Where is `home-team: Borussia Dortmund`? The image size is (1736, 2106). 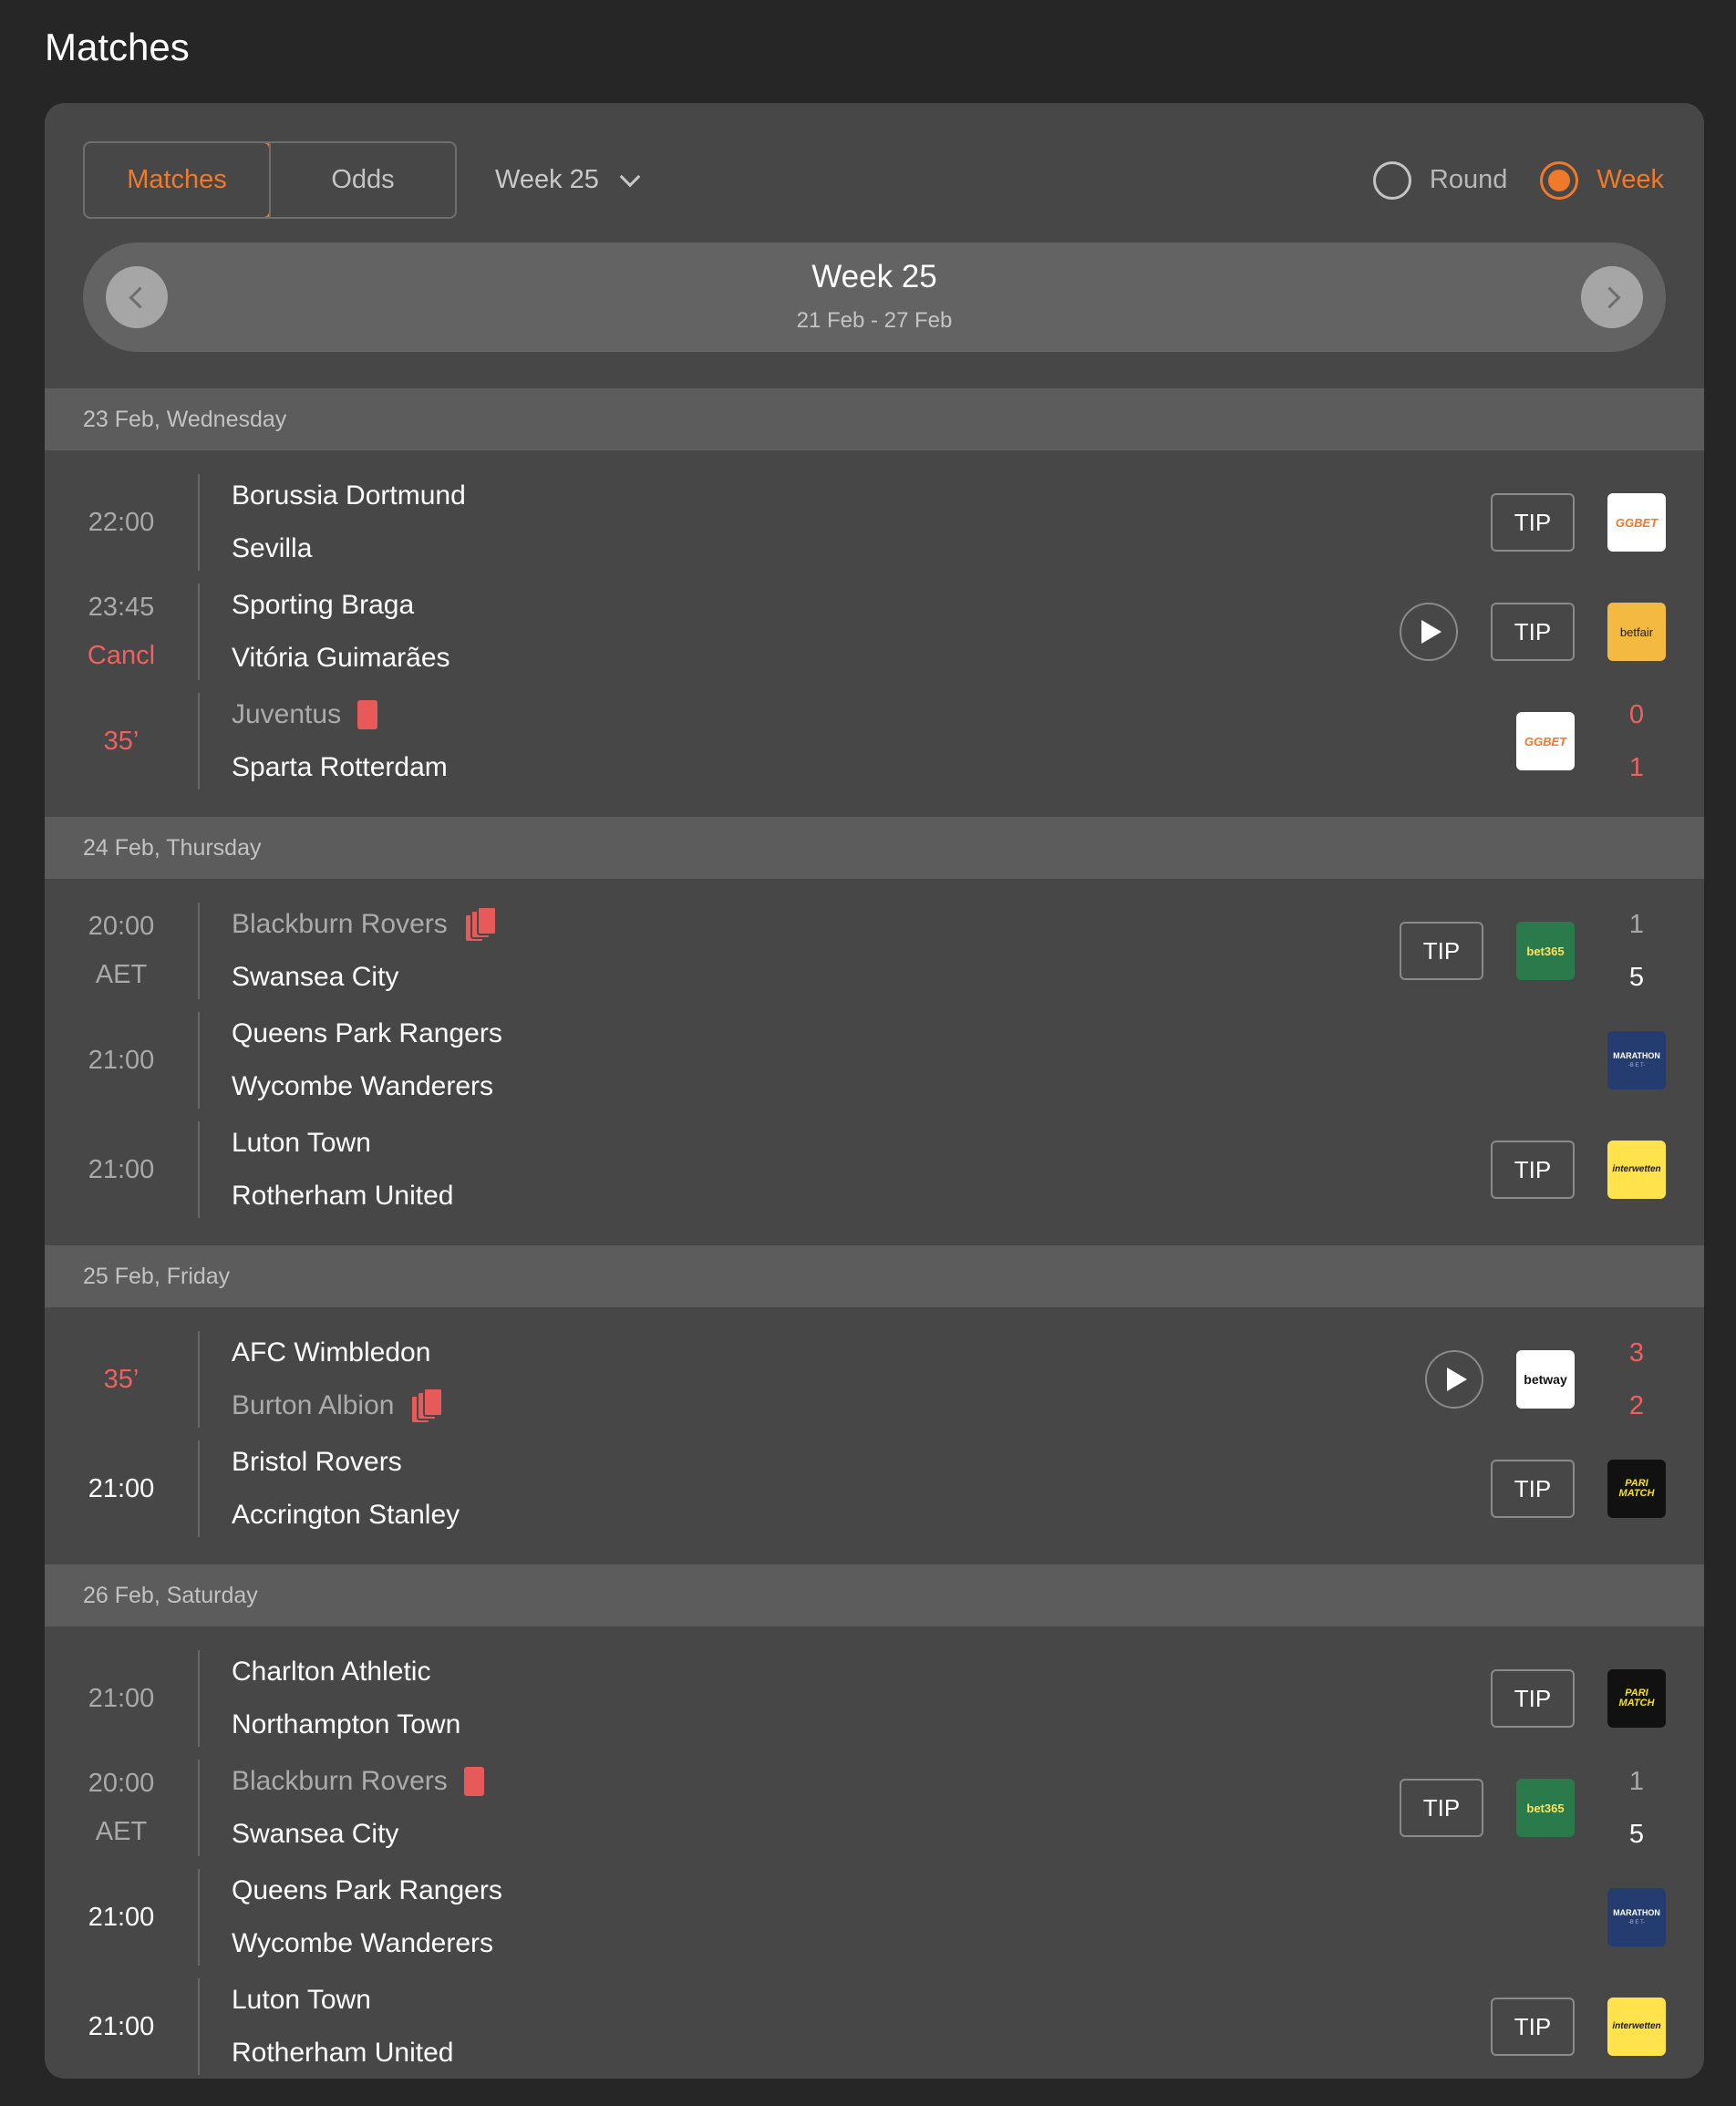 home-team: Borussia Dortmund is located at coordinates (349, 496).